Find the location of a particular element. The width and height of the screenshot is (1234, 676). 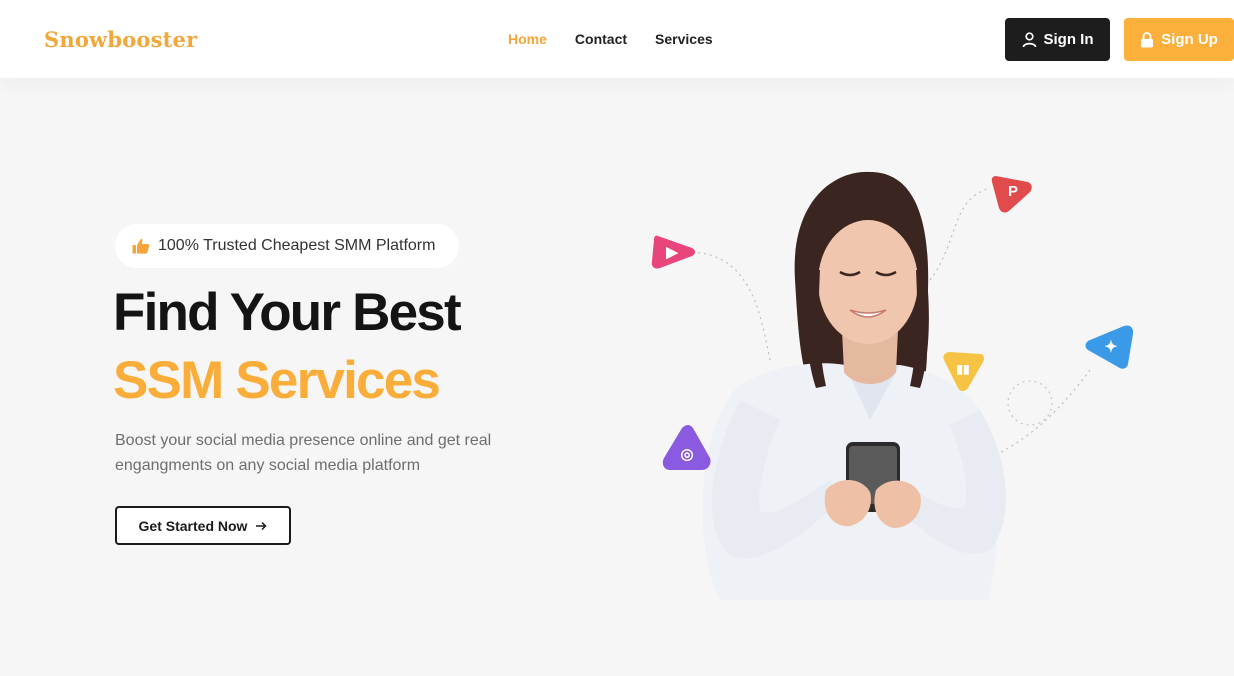

lock-icon is located at coordinates (1147, 39).